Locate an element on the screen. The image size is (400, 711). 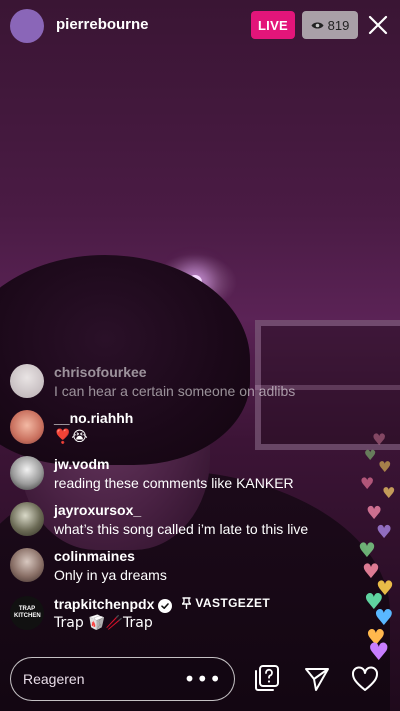
like-heart-icon is located at coordinates (365, 679).